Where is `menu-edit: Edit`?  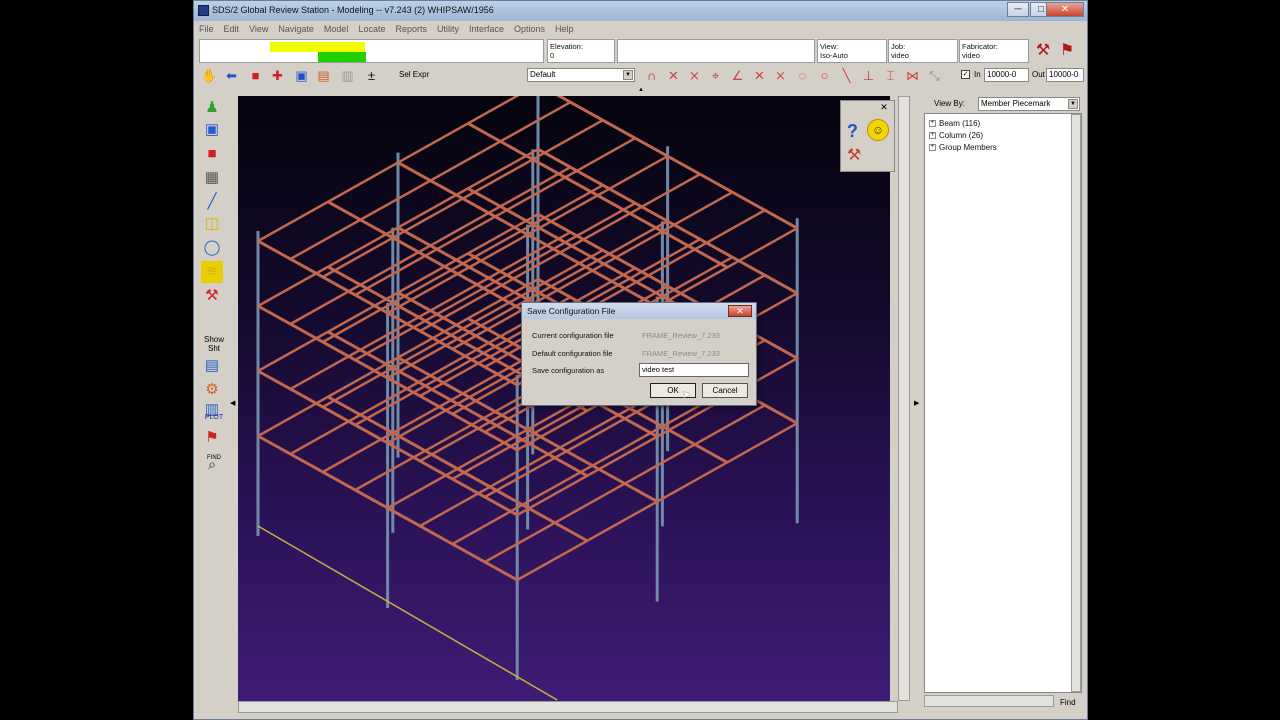
menu-edit: Edit is located at coordinates (232, 27).